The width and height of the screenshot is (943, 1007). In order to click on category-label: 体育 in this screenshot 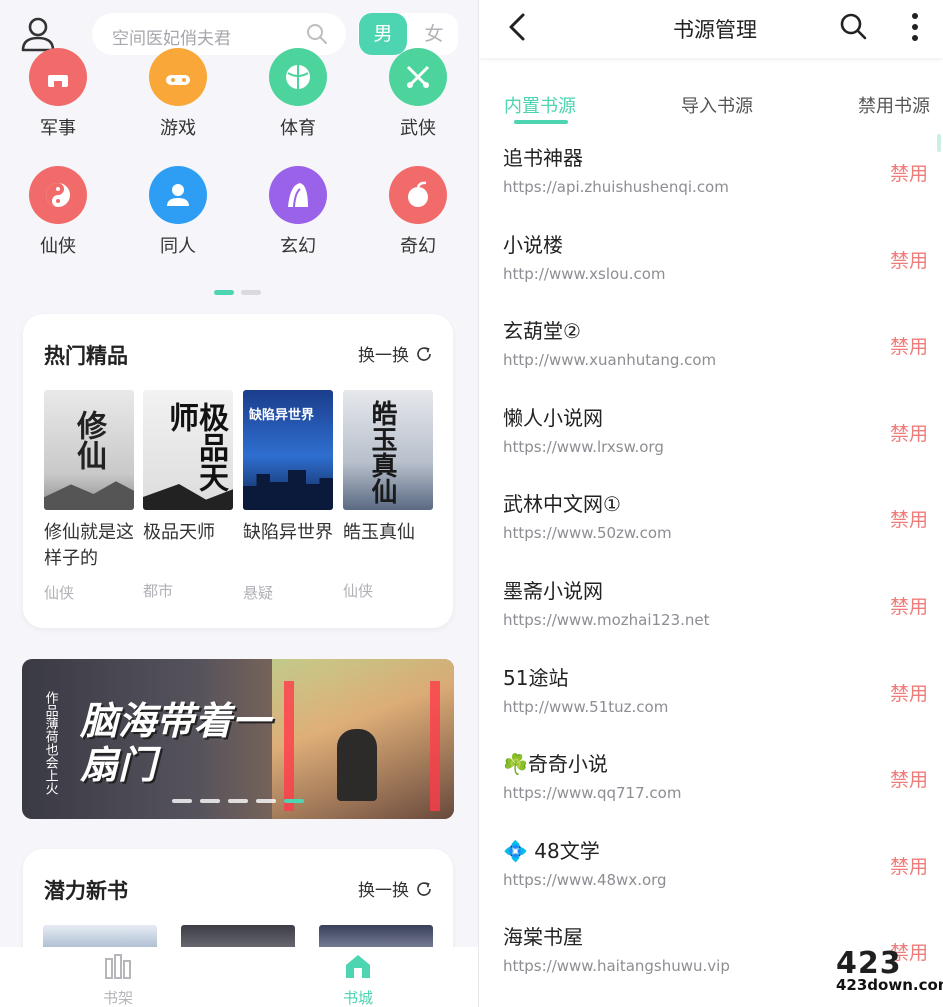, I will do `click(298, 128)`.